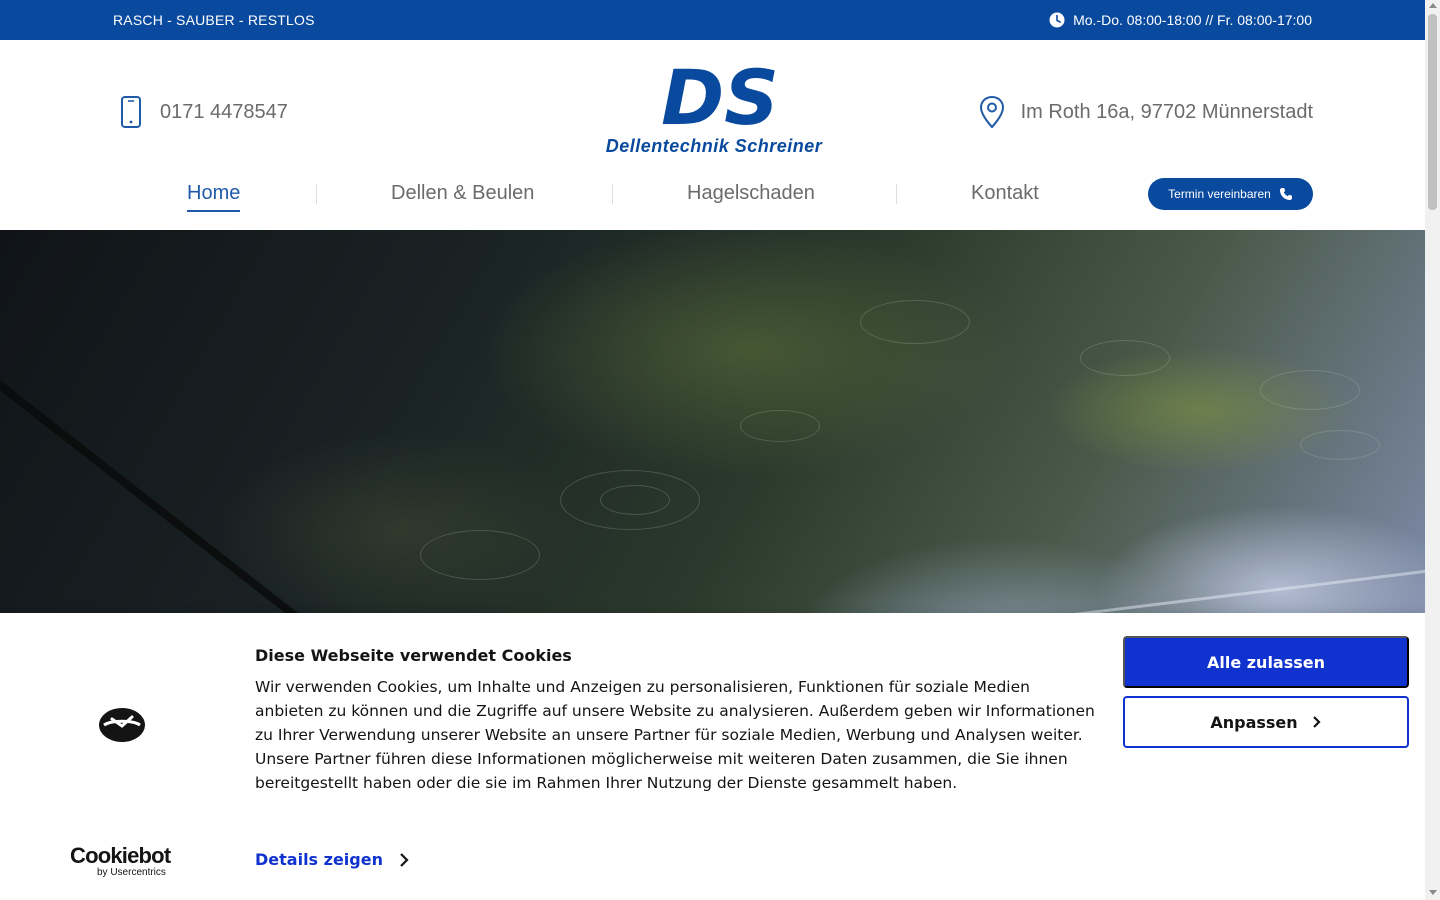  I want to click on logo-initials: DS, so click(720, 97).